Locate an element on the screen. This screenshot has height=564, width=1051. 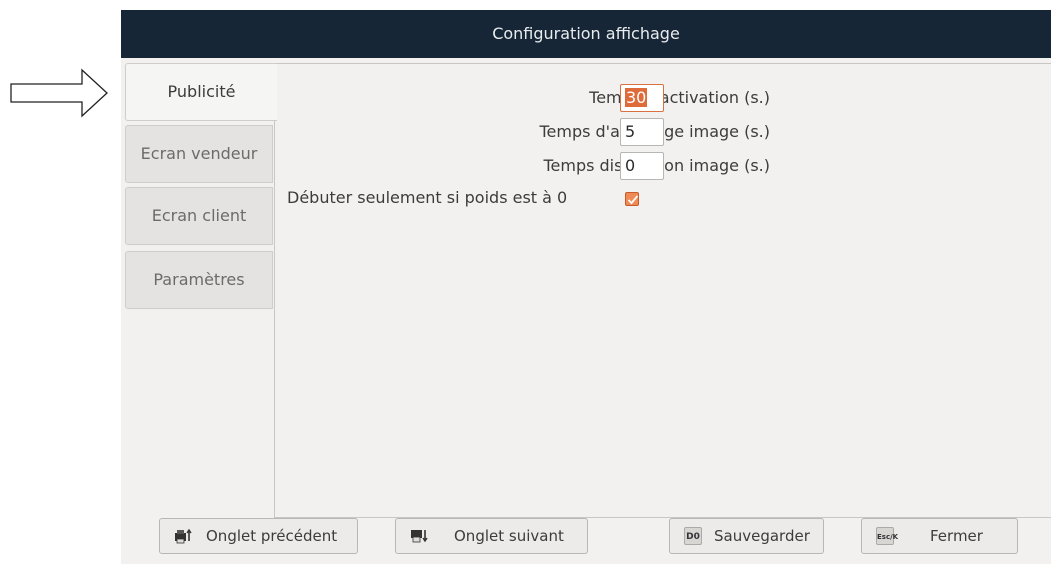
activation-value: 30 is located at coordinates (636, 97).